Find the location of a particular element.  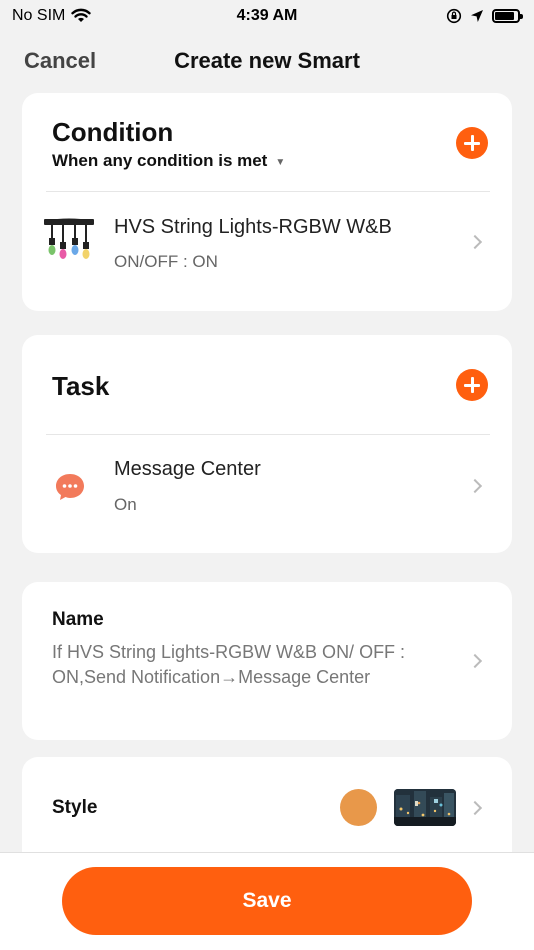

save-button: Save is located at coordinates (267, 901).